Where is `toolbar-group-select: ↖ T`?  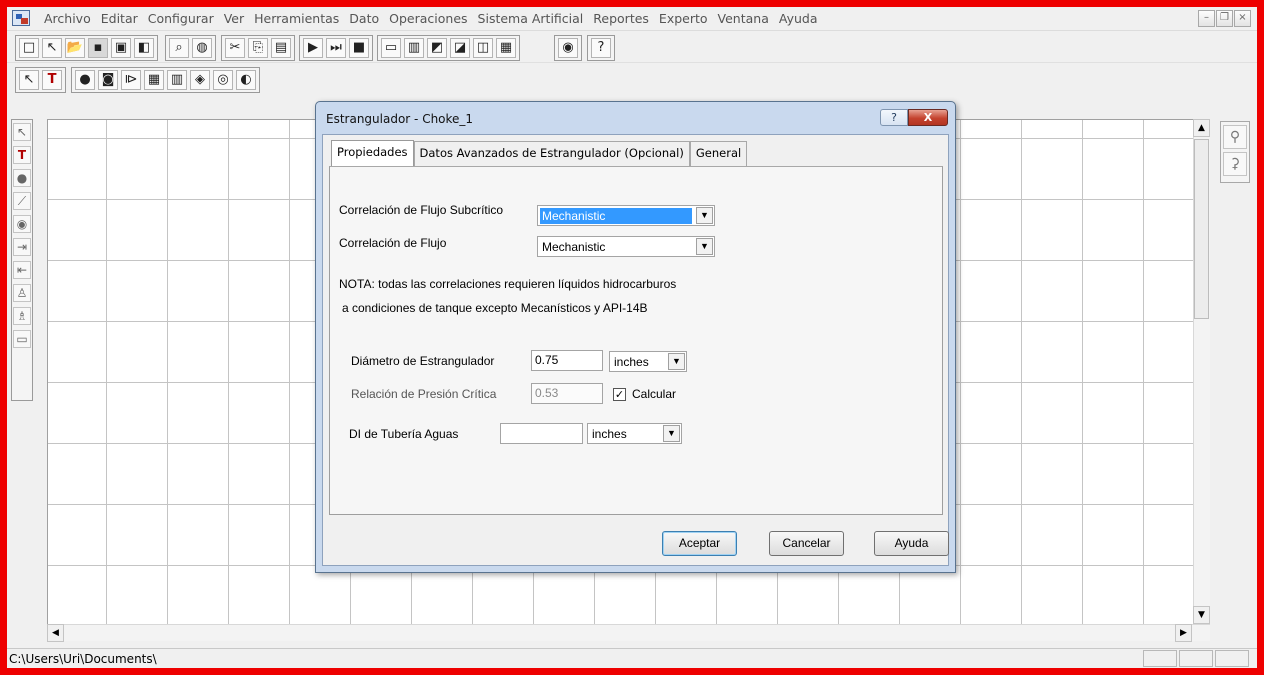 toolbar-group-select: ↖ T is located at coordinates (40, 80).